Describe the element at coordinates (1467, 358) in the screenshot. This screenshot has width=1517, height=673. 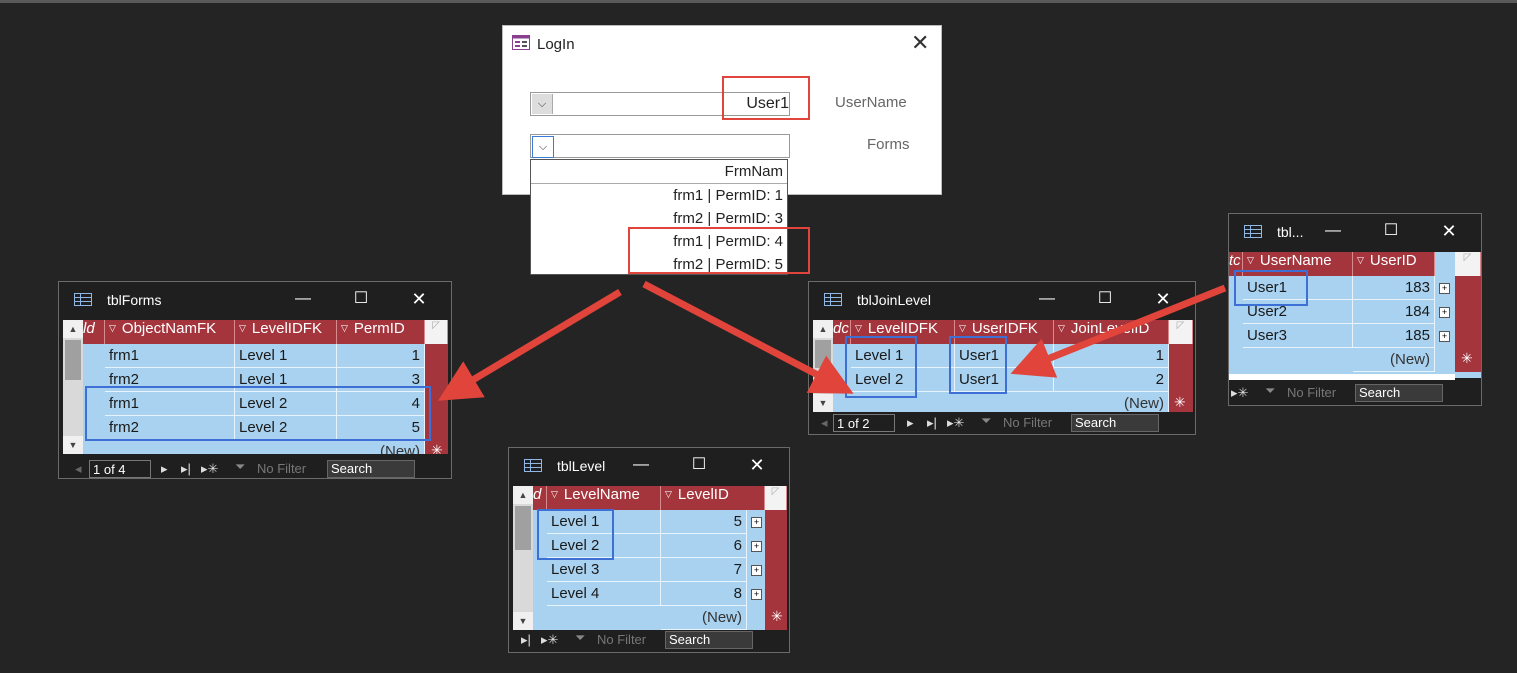
I see `new-record-icon: ✳` at that location.